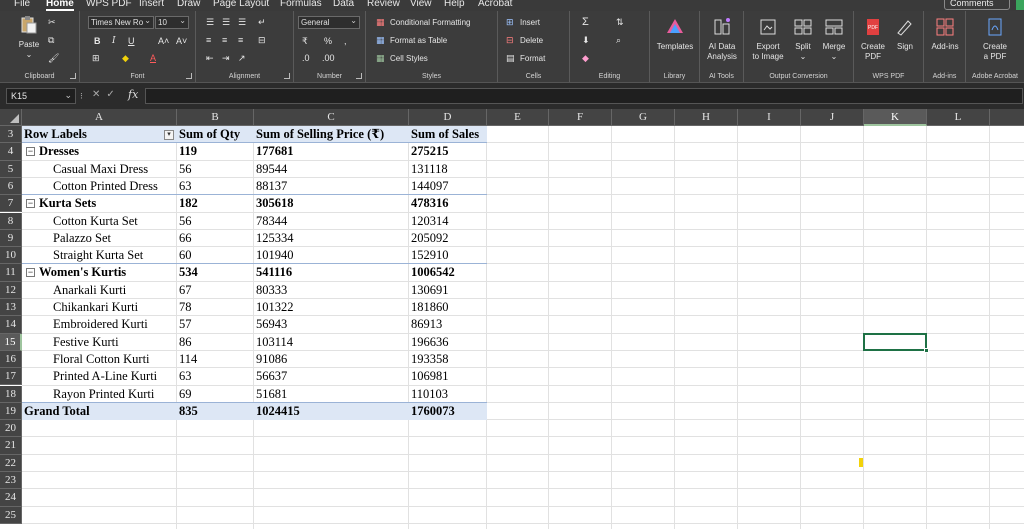 The height and width of the screenshot is (529, 1024). What do you see at coordinates (11, 169) in the screenshot?
I see `row-header-5: 5` at bounding box center [11, 169].